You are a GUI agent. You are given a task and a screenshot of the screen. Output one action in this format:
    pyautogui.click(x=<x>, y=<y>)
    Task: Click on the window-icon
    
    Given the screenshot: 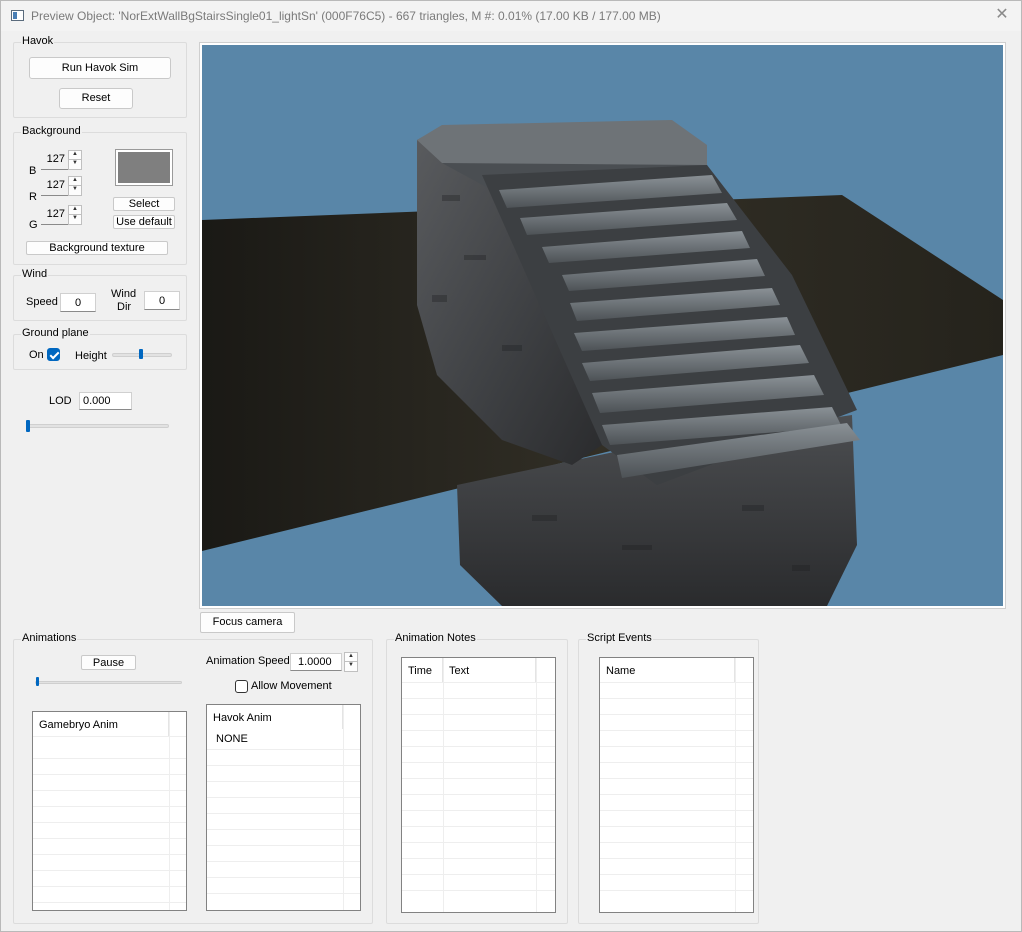 What is the action you would take?
    pyautogui.click(x=17, y=15)
    